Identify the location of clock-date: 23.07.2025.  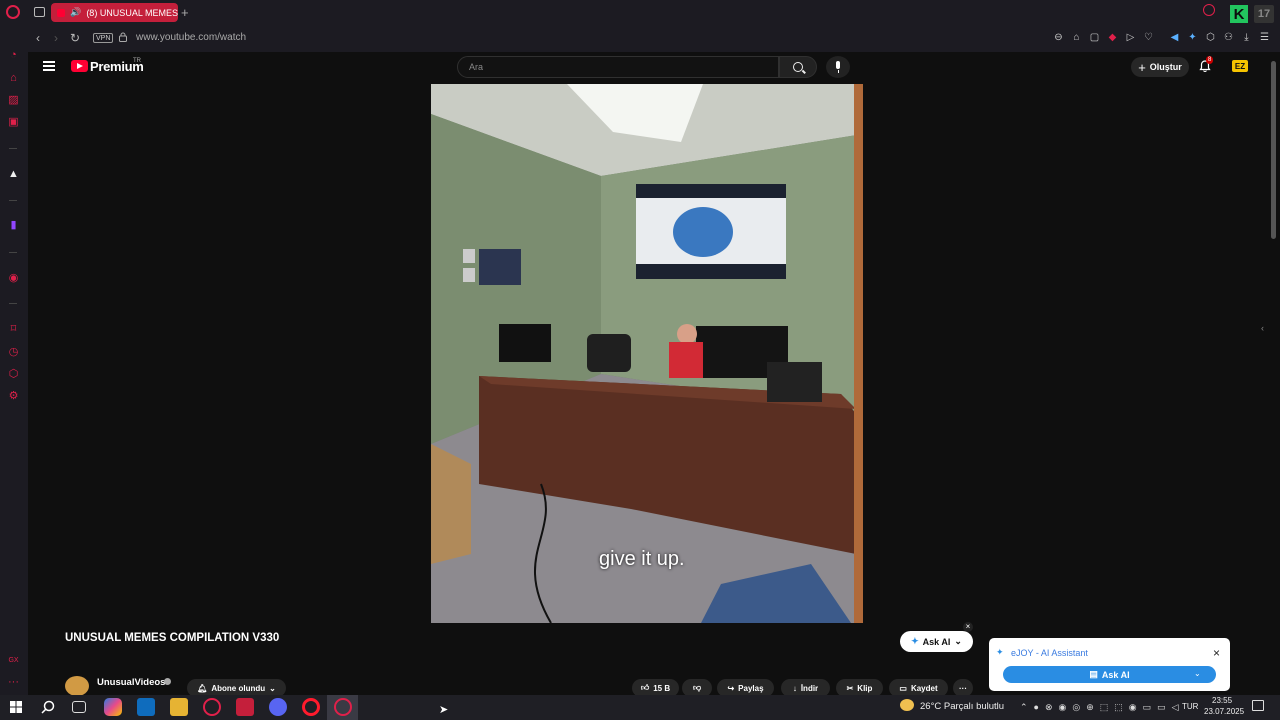
(1224, 711).